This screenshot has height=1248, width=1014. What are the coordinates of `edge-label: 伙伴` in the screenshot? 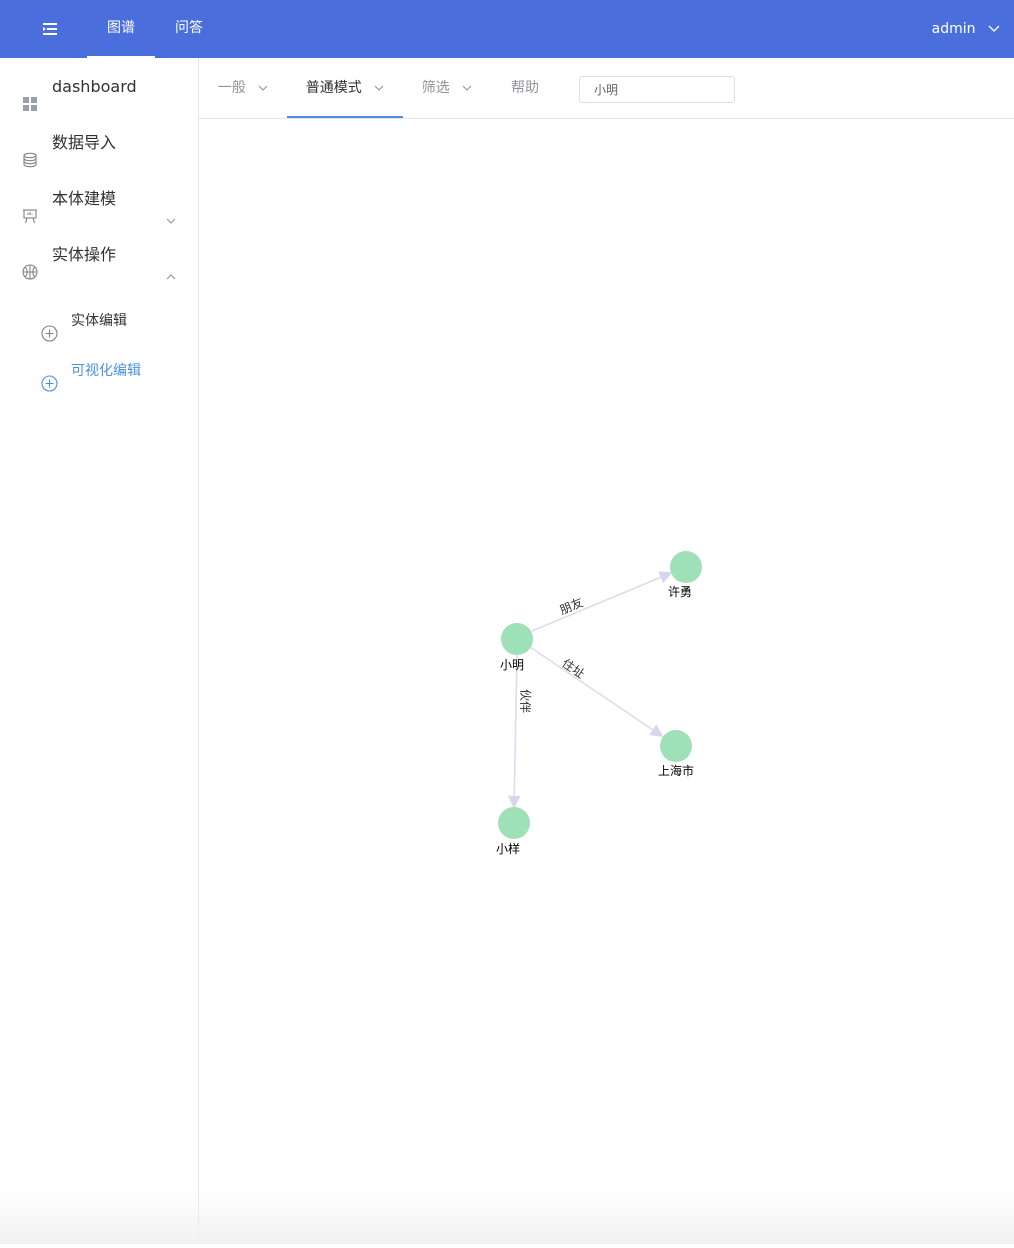 It's located at (525, 701).